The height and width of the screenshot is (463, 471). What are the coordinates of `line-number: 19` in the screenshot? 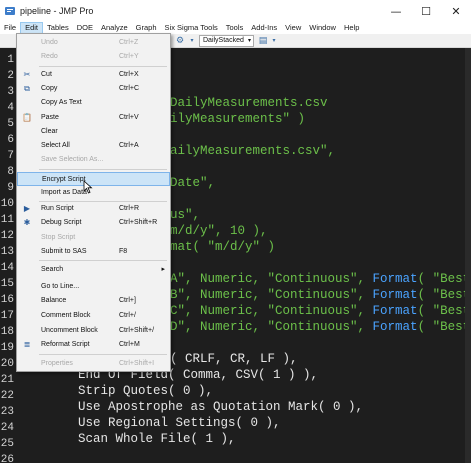 It's located at (7, 348).